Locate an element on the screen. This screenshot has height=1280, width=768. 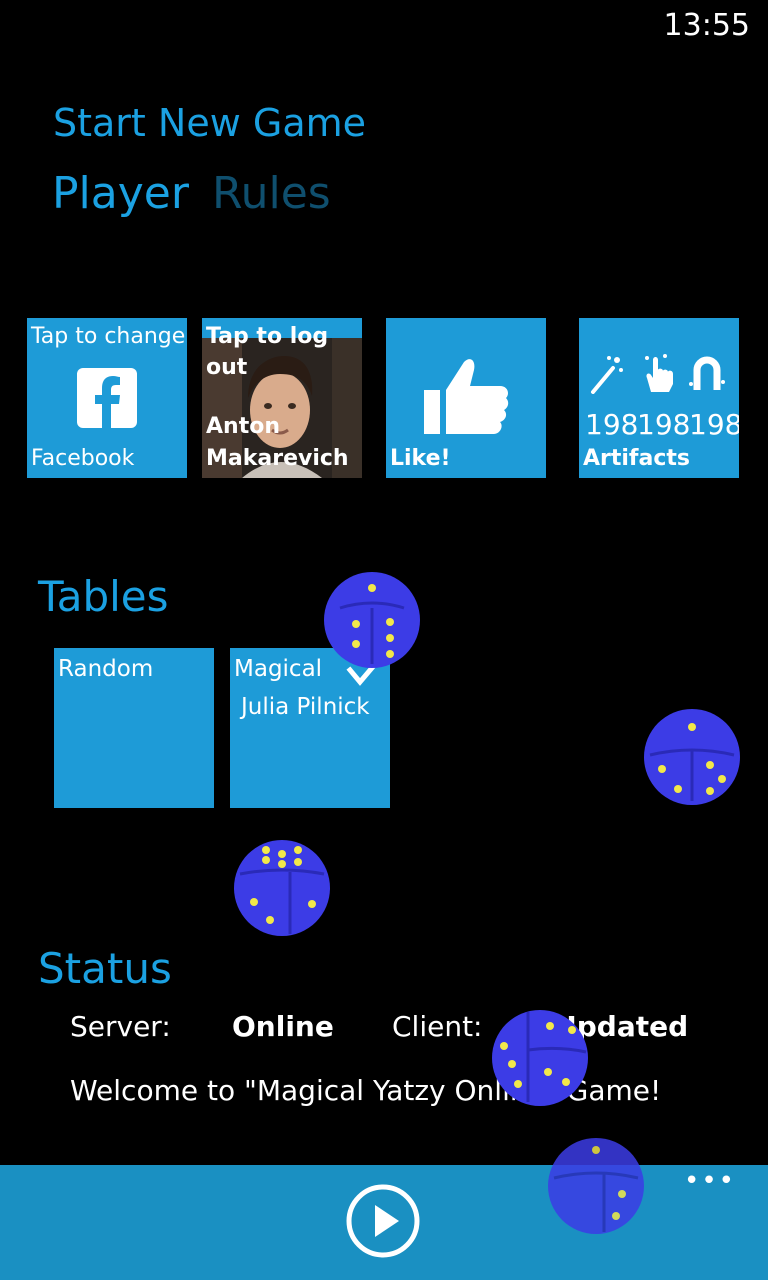
table-tile-magical: Magical Julia Pilnick is located at coordinates (310, 728).